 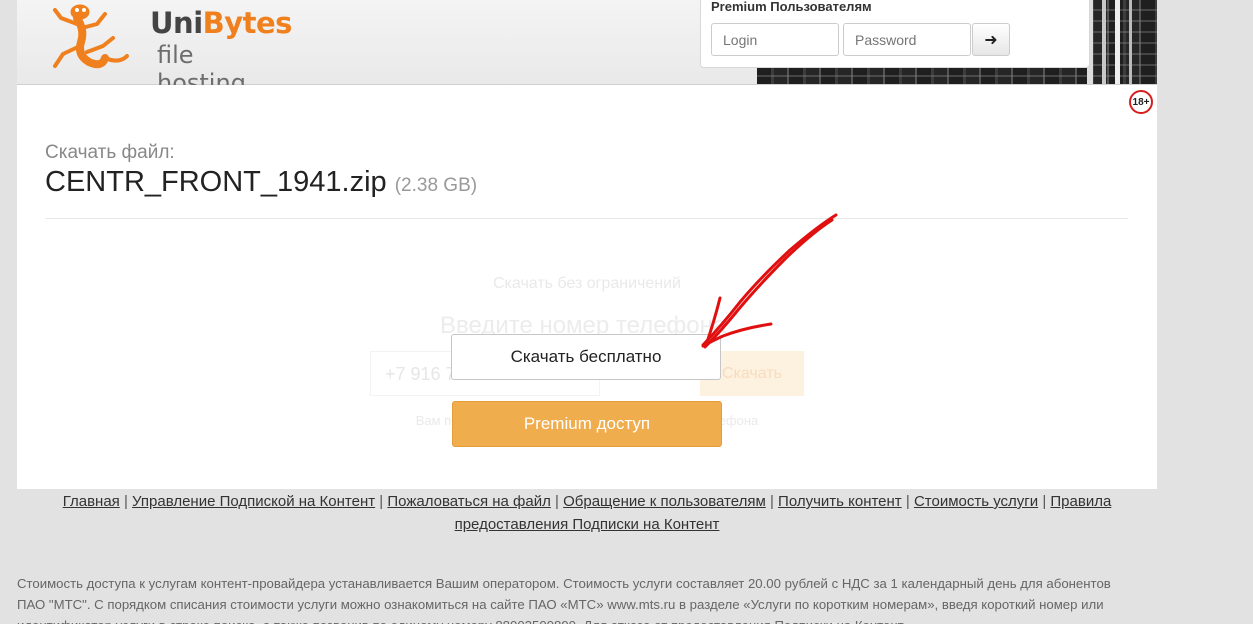 What do you see at coordinates (775, 39) in the screenshot?
I see `login-input` at bounding box center [775, 39].